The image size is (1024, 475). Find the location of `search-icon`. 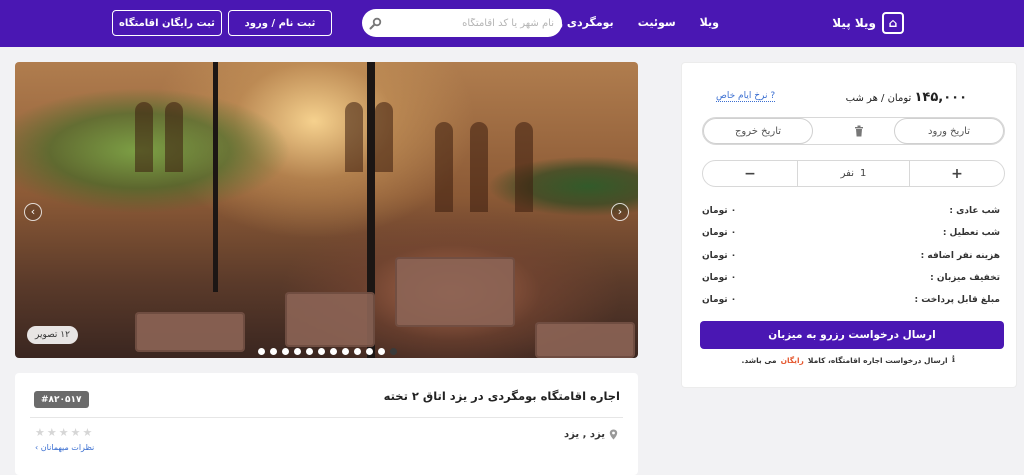

search-icon is located at coordinates (376, 23).